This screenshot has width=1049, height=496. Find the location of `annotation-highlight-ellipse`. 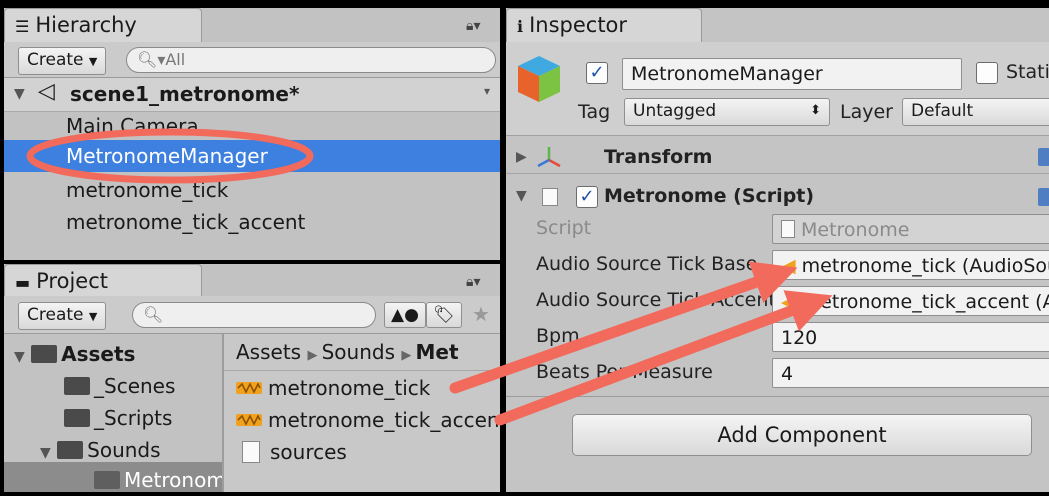

annotation-highlight-ellipse is located at coordinates (170, 156).